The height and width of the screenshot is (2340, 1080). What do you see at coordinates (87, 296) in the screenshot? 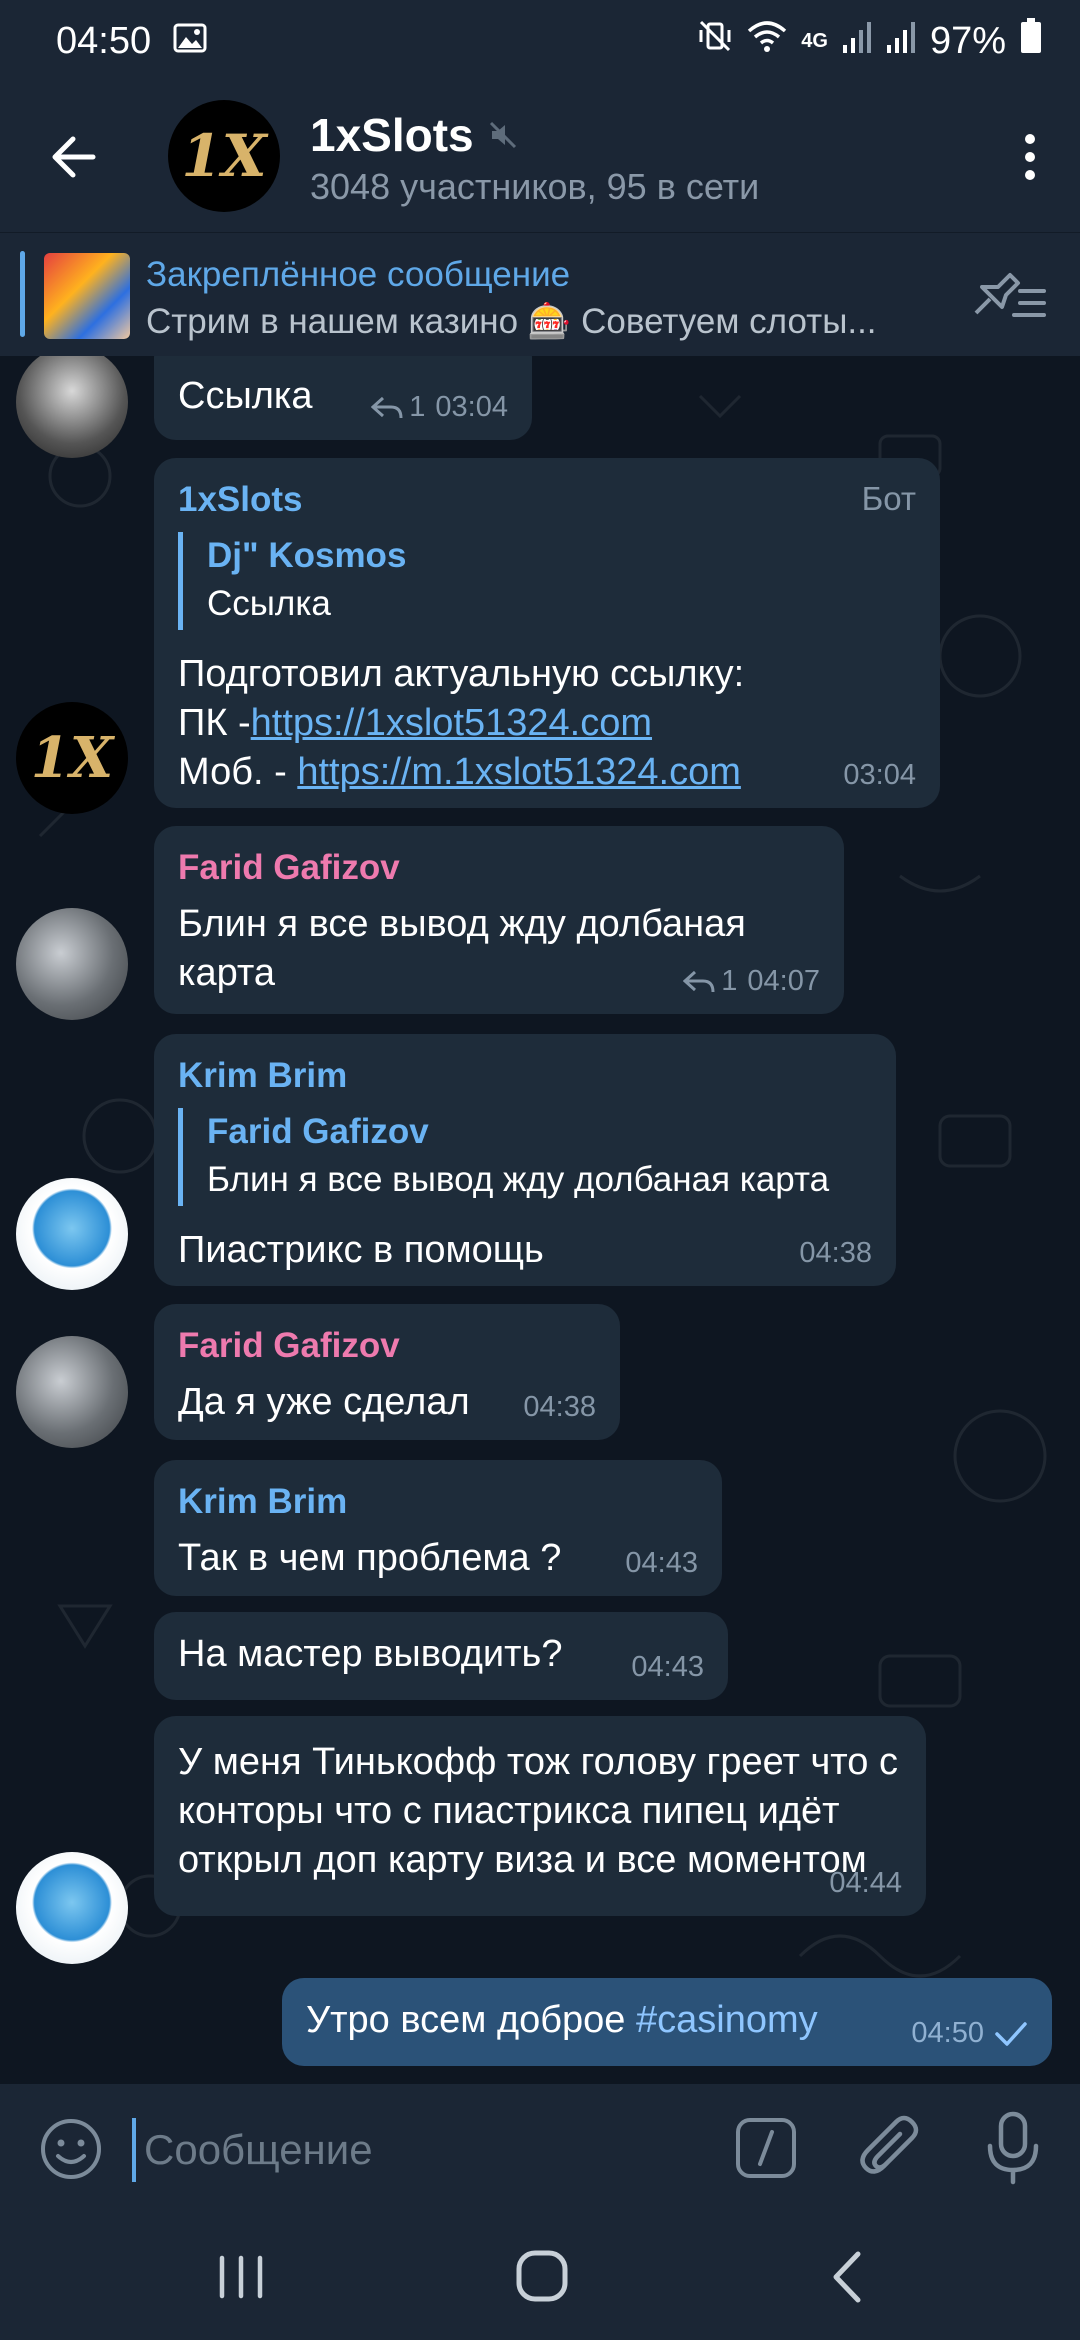
I see `pinned-thumbnail` at bounding box center [87, 296].